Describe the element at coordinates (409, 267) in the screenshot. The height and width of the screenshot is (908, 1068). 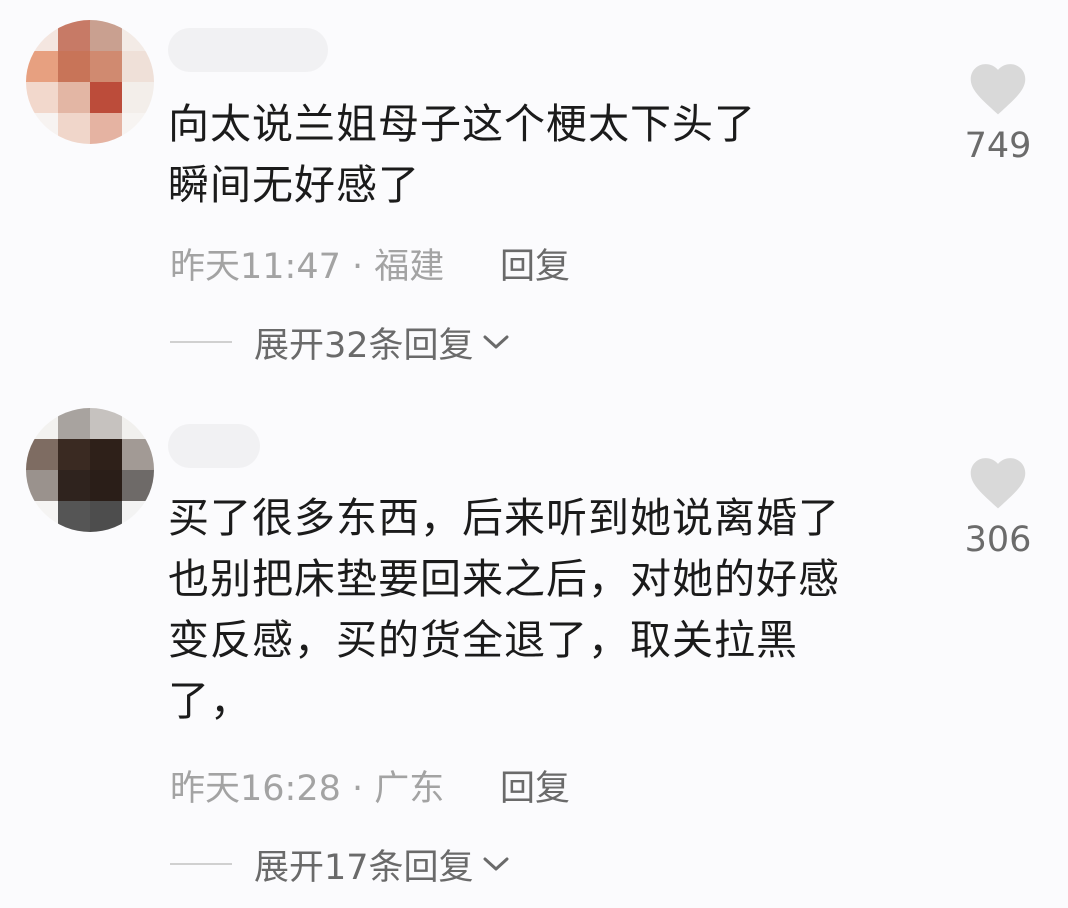
I see `comment-location: 福建` at that location.